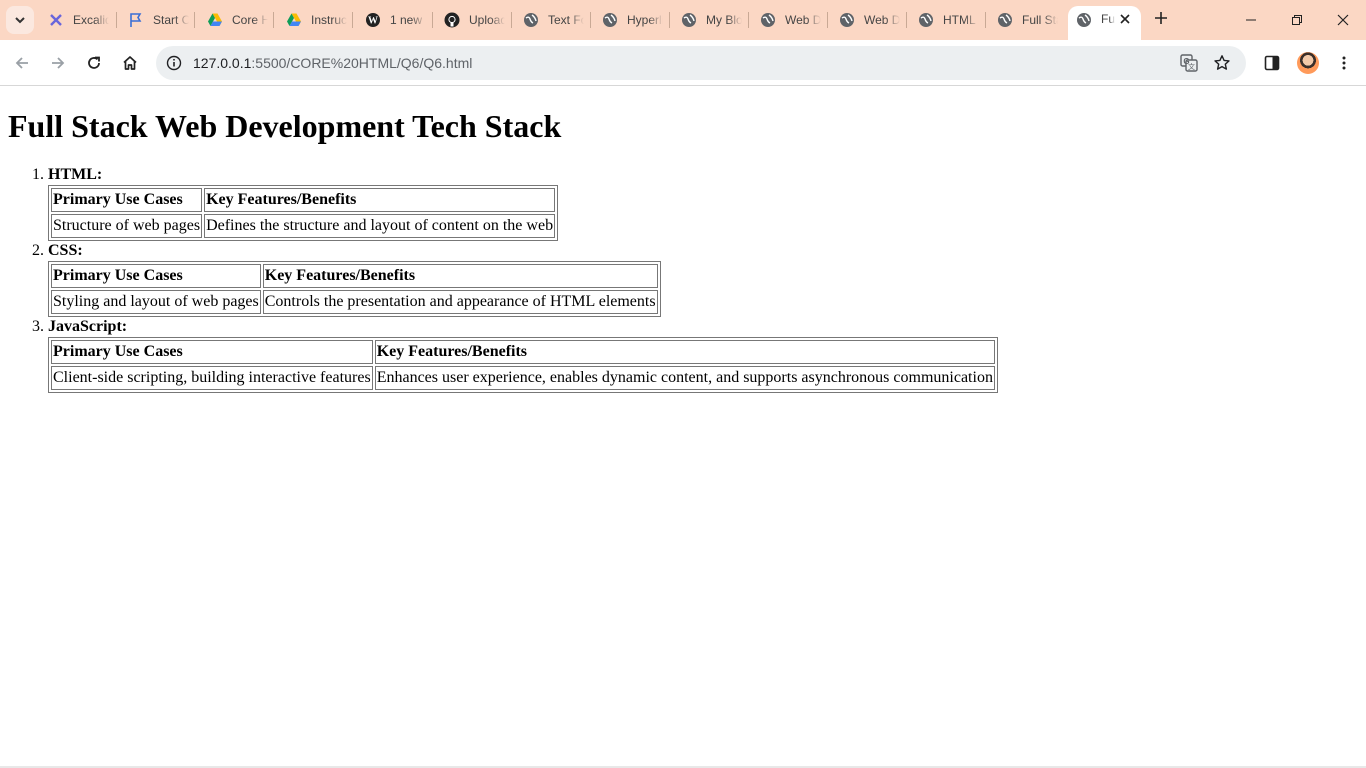 The image size is (1366, 768). What do you see at coordinates (1125, 19) in the screenshot?
I see `close-icon` at bounding box center [1125, 19].